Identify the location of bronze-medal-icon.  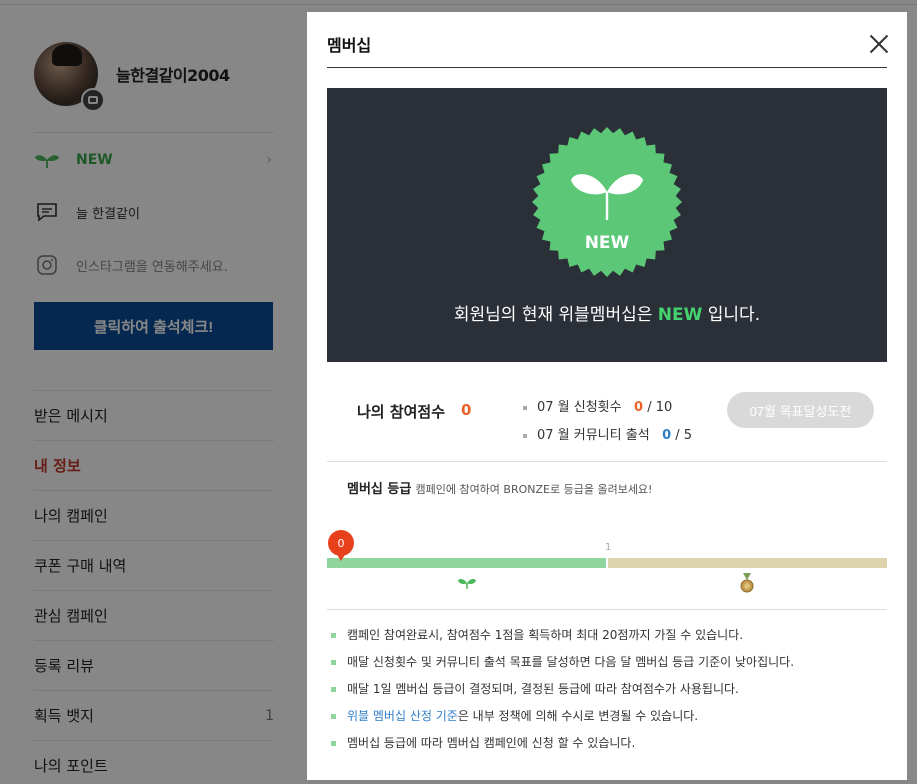
(747, 583).